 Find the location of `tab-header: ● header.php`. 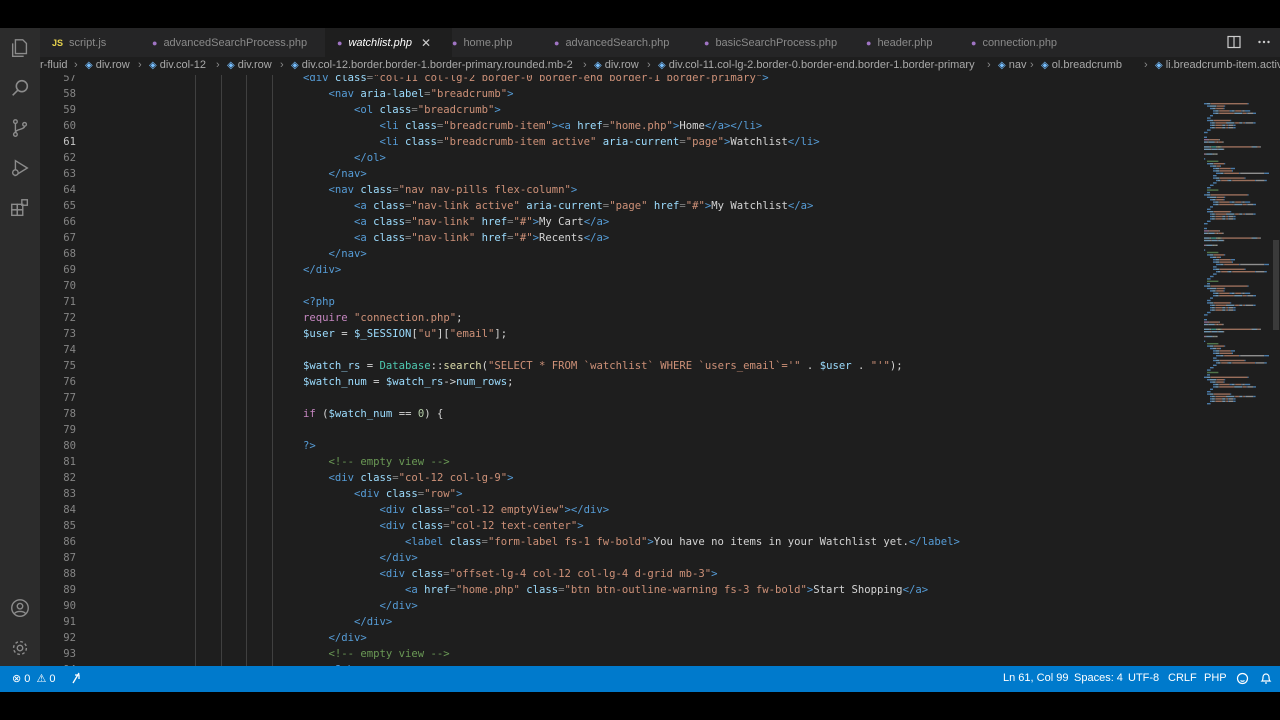

tab-header: ● header.php is located at coordinates (912, 42).